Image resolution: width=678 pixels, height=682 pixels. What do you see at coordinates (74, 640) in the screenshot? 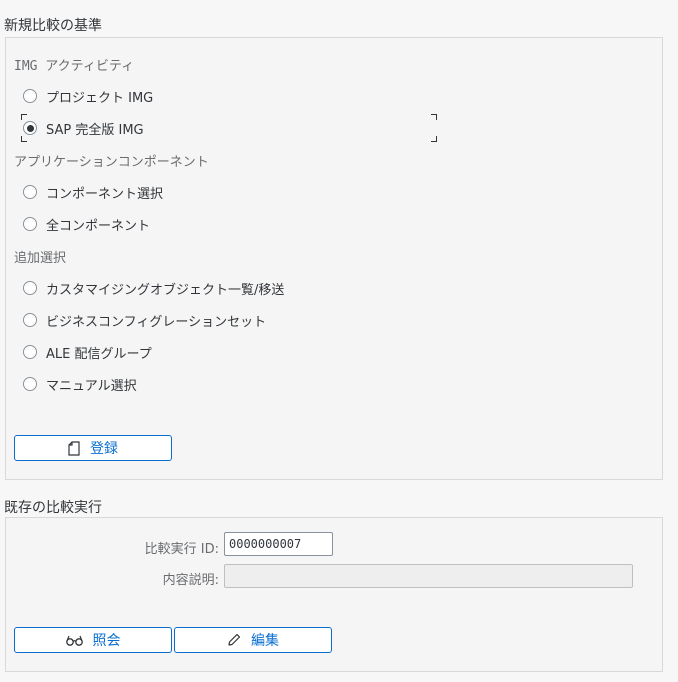
I see `glasses-icon` at bounding box center [74, 640].